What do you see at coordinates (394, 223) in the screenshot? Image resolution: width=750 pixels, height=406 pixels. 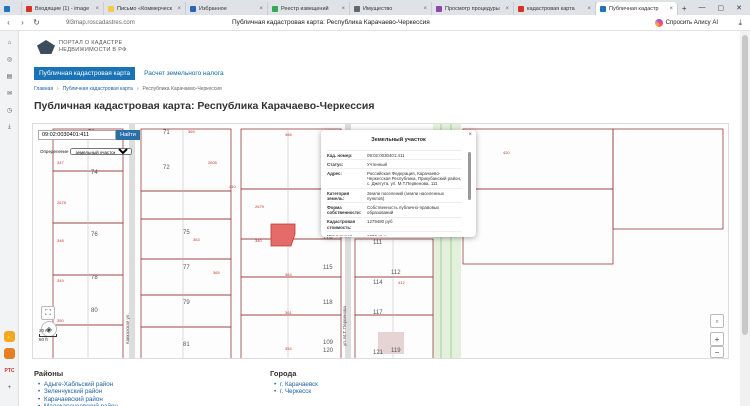 I see `popup-row: Кадастровая стоимость: 1279480 руб` at bounding box center [394, 223].